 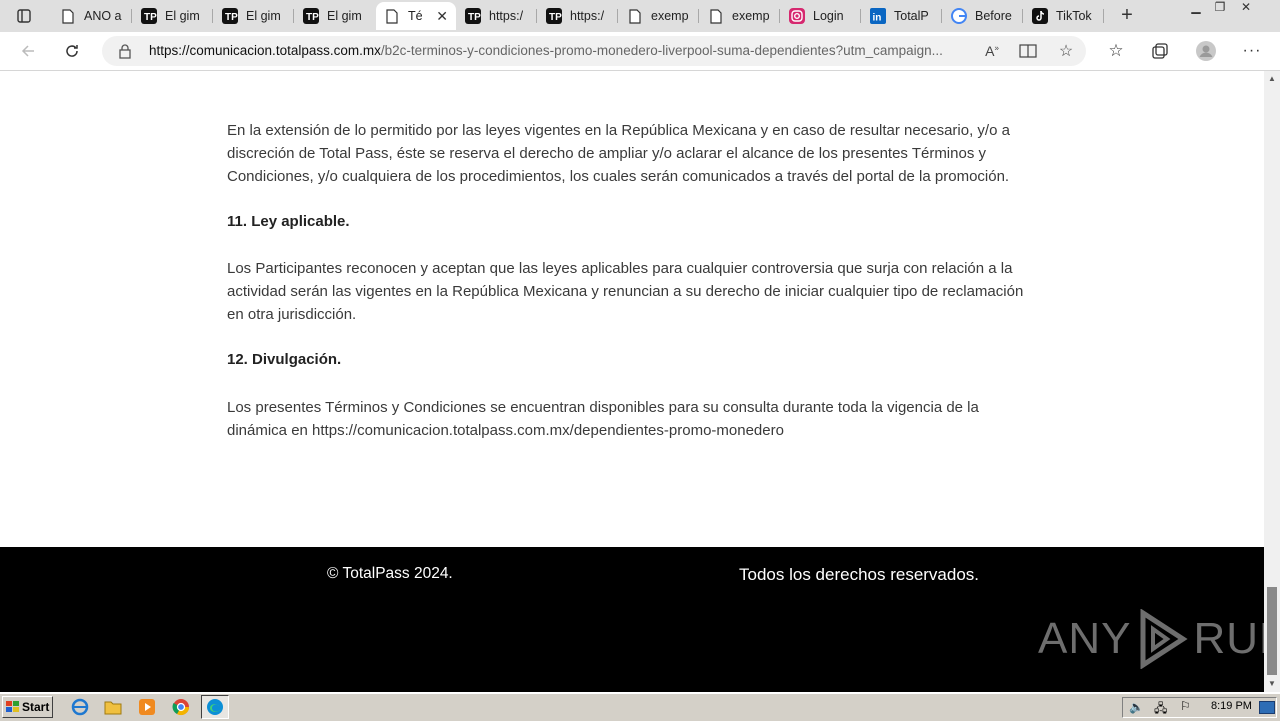 I want to click on favorites-button: ☆, so click(x=1116, y=51).